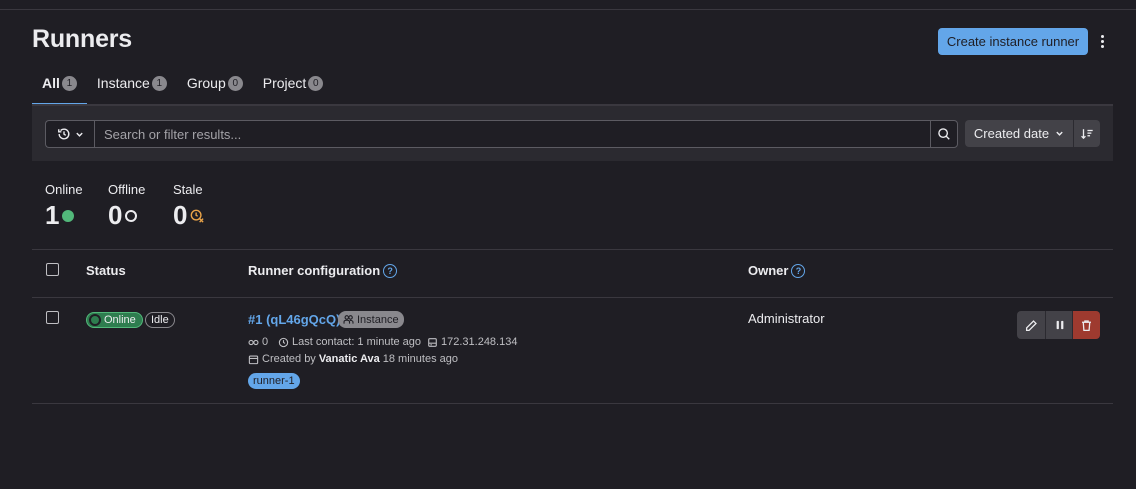 The height and width of the screenshot is (489, 1136). Describe the element at coordinates (127, 189) in the screenshot. I see `stat-label: Offline` at that location.